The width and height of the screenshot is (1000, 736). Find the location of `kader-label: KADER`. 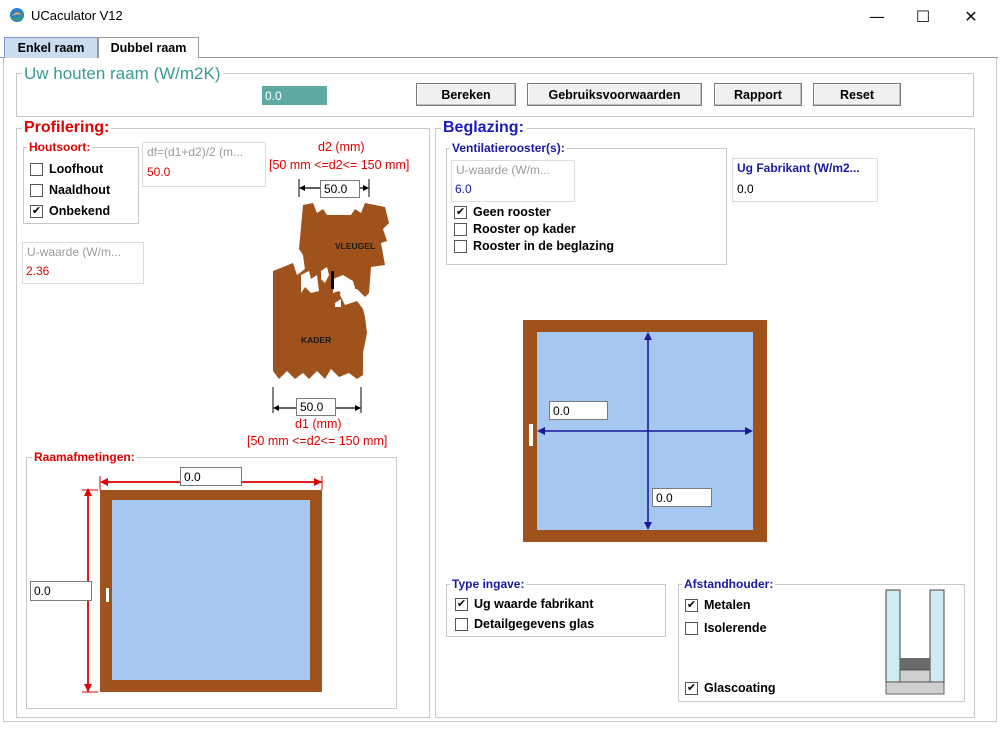

kader-label: KADER is located at coordinates (316, 340).